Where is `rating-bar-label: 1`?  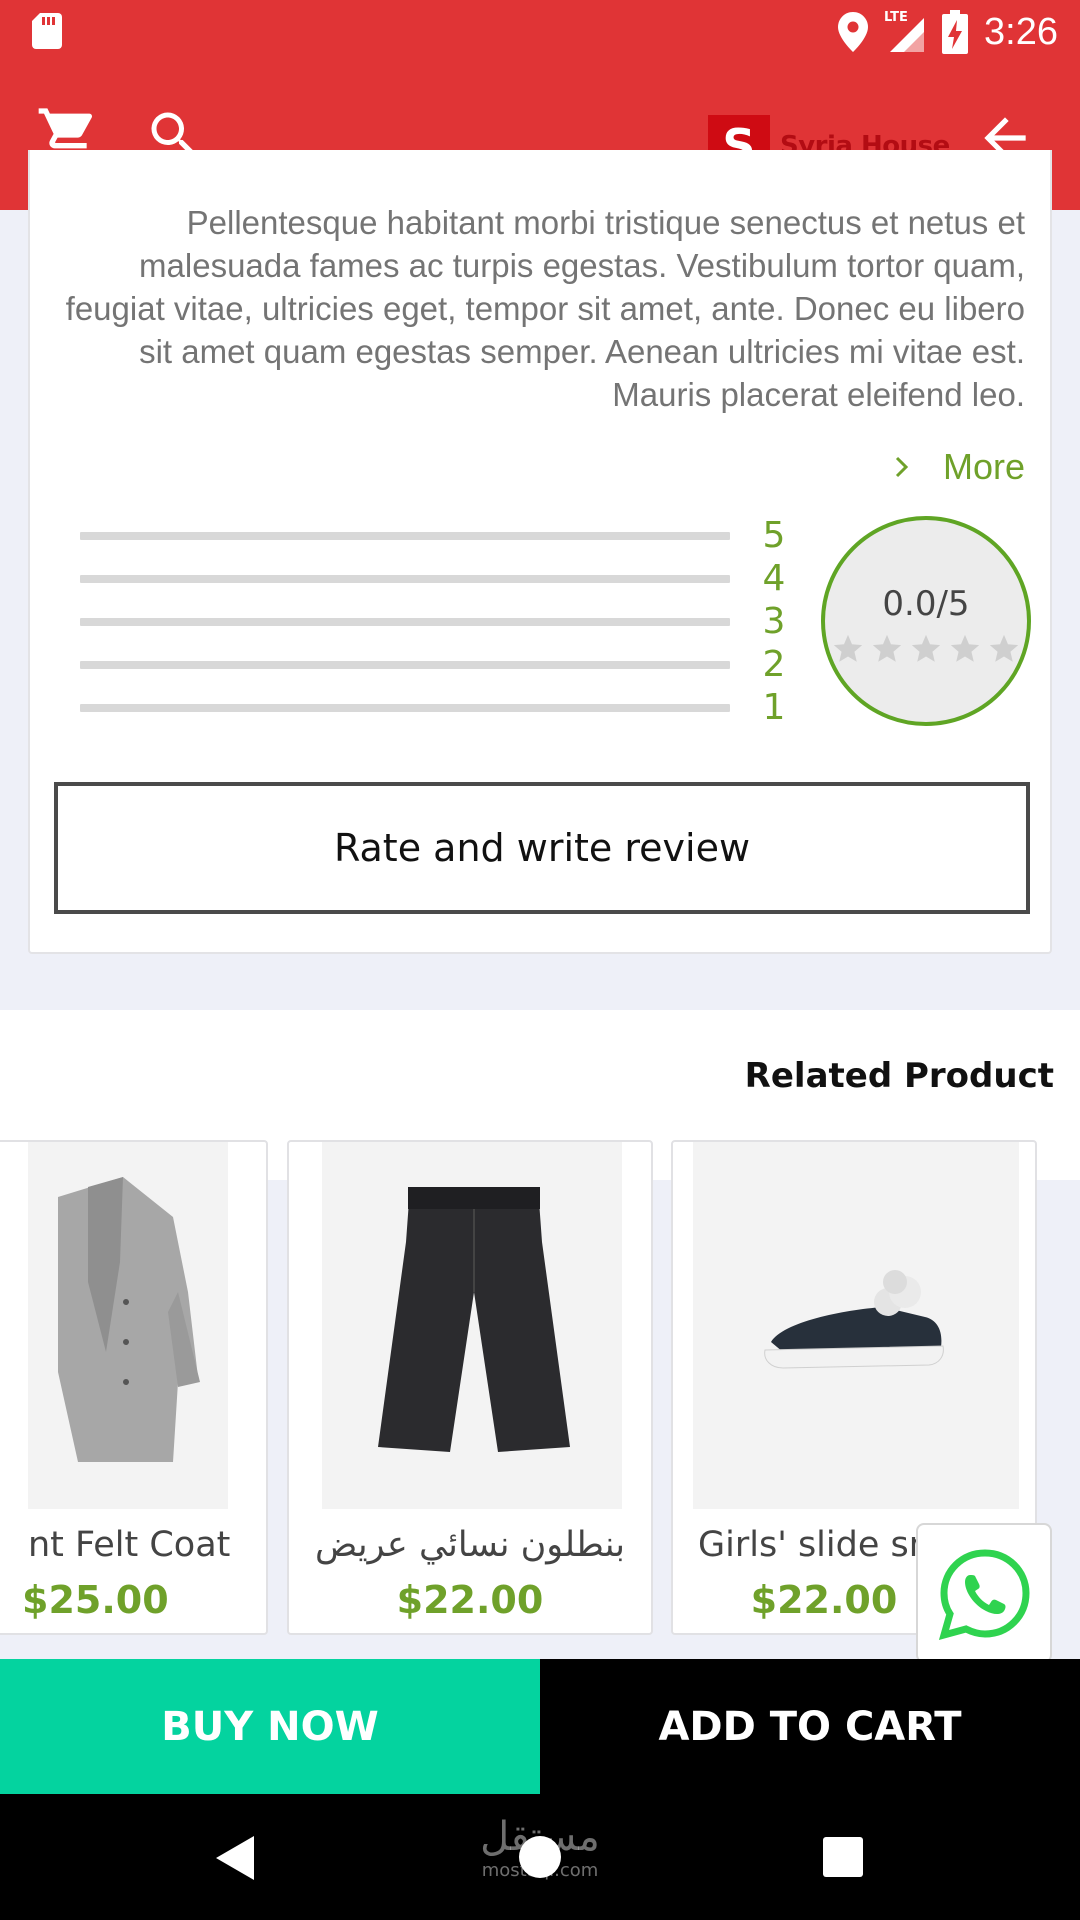
rating-bar-label: 1 is located at coordinates (774, 707).